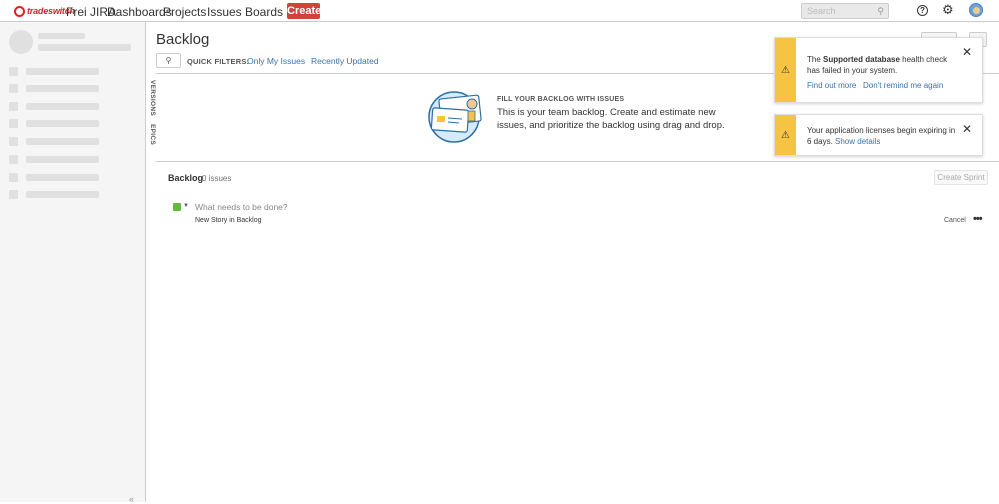 Image resolution: width=999 pixels, height=504 pixels. I want to click on tab-versions: VERSIONS, so click(151, 98).